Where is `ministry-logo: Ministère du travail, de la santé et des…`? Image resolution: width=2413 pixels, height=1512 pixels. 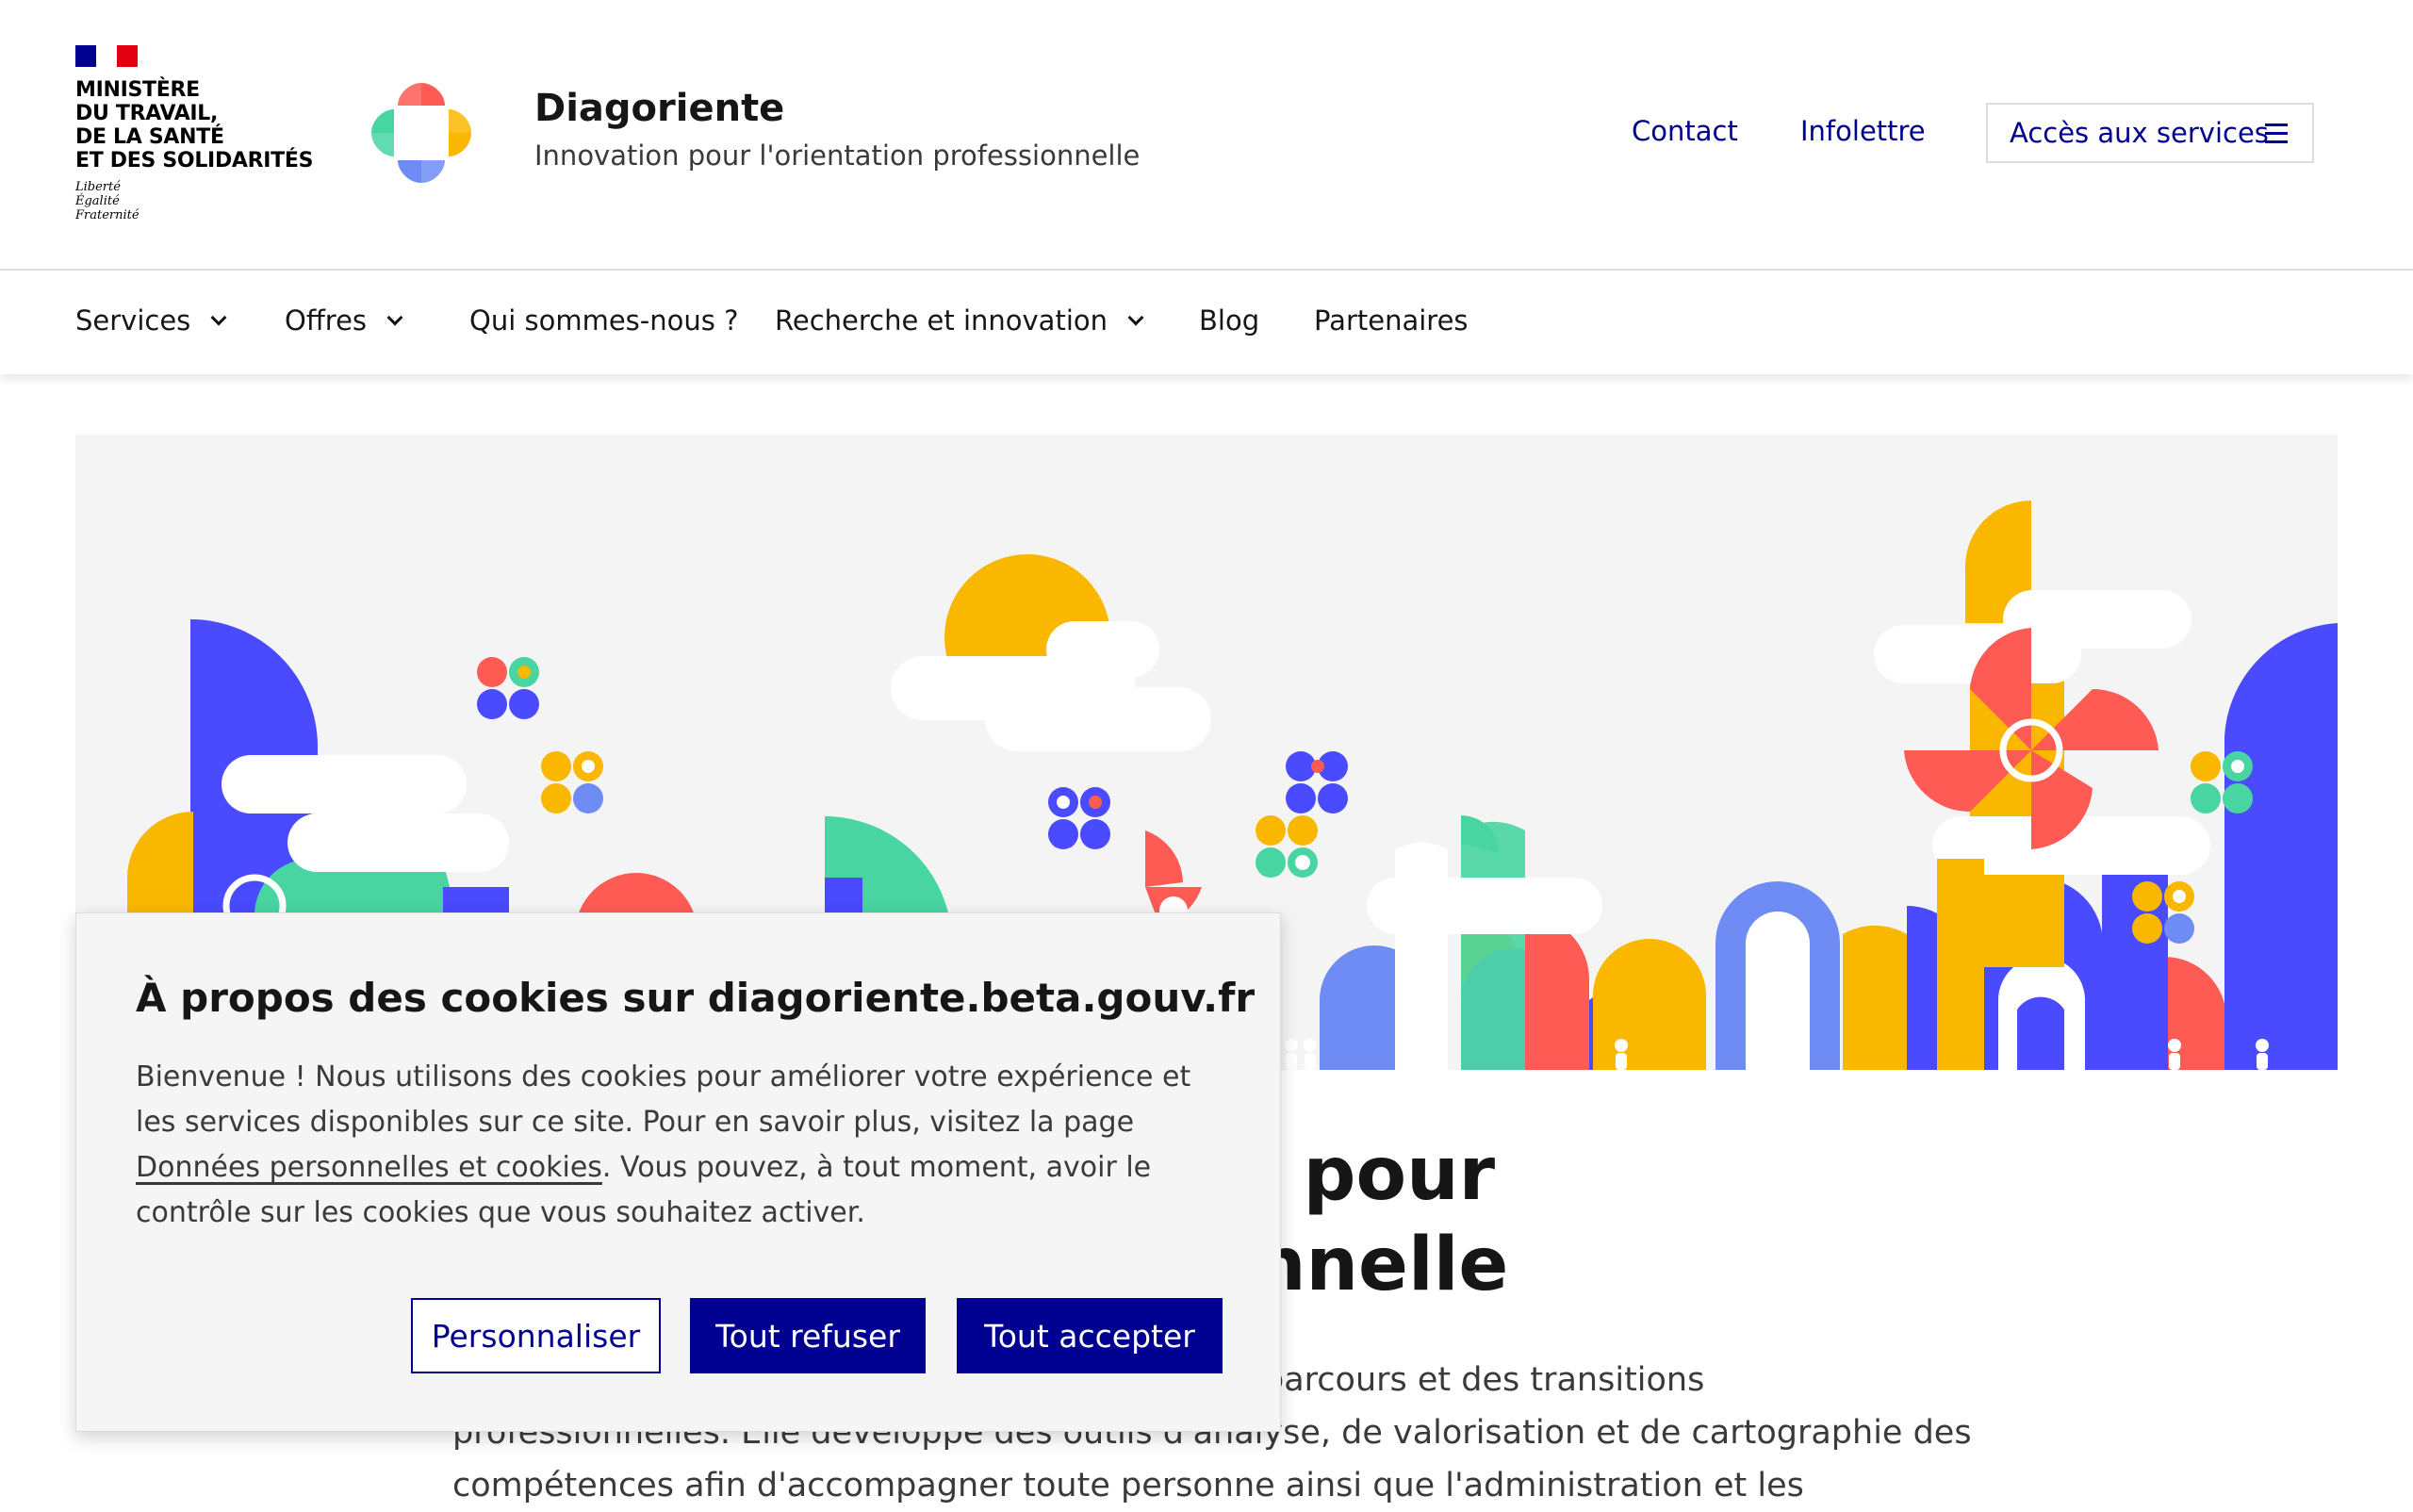 ministry-logo: Ministère du travail, de la santé et des… is located at coordinates (197, 133).